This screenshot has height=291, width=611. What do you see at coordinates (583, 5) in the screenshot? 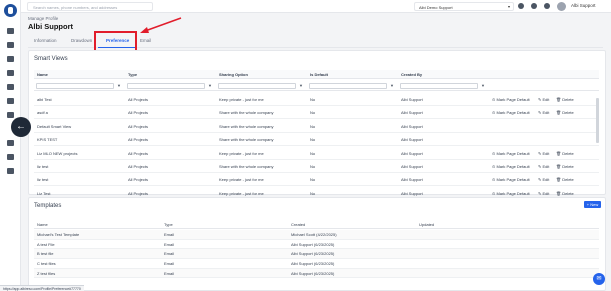
I see `user-menu: Albi Support` at bounding box center [583, 5].